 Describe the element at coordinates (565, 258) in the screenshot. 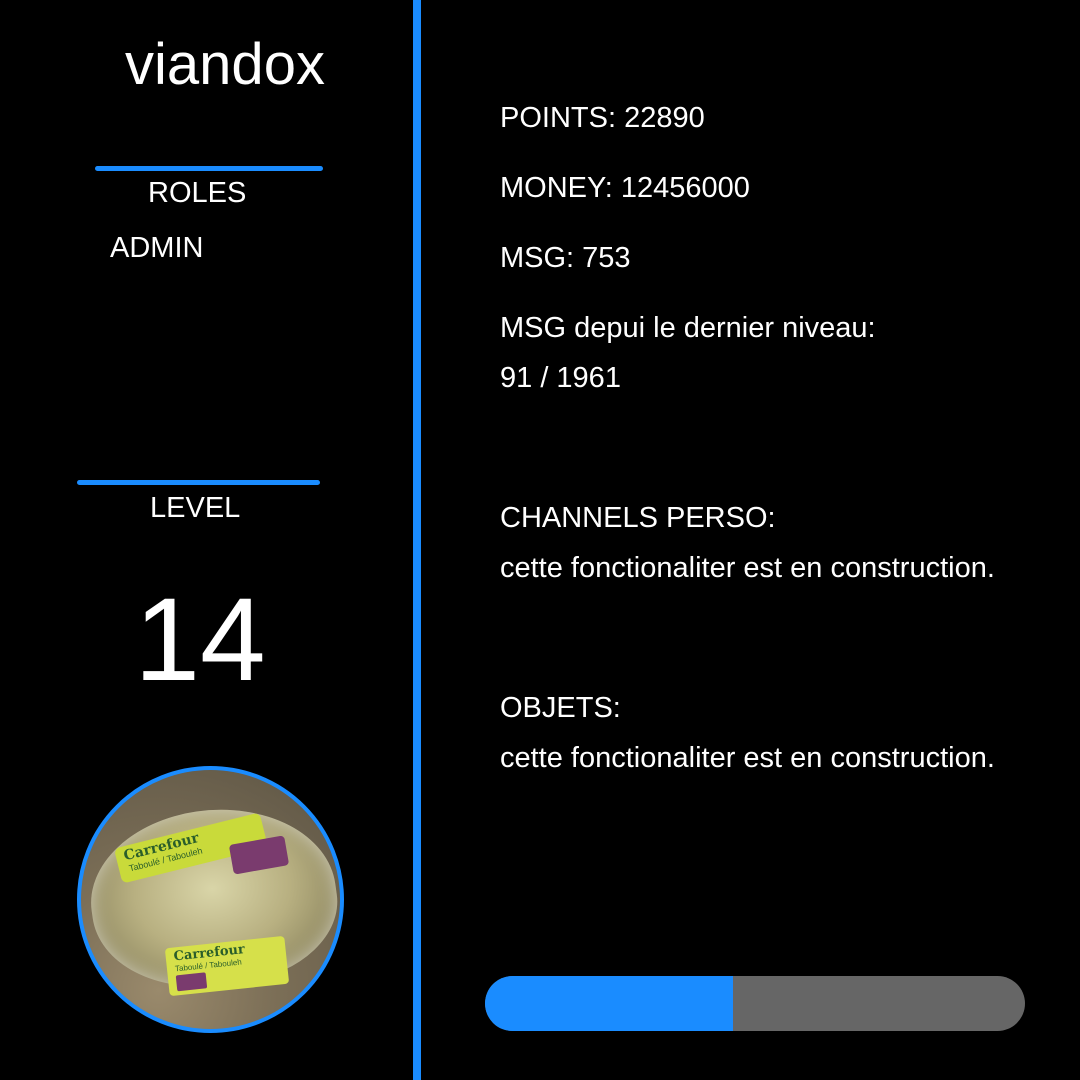

I see `msg-stat: MSG: 753` at that location.